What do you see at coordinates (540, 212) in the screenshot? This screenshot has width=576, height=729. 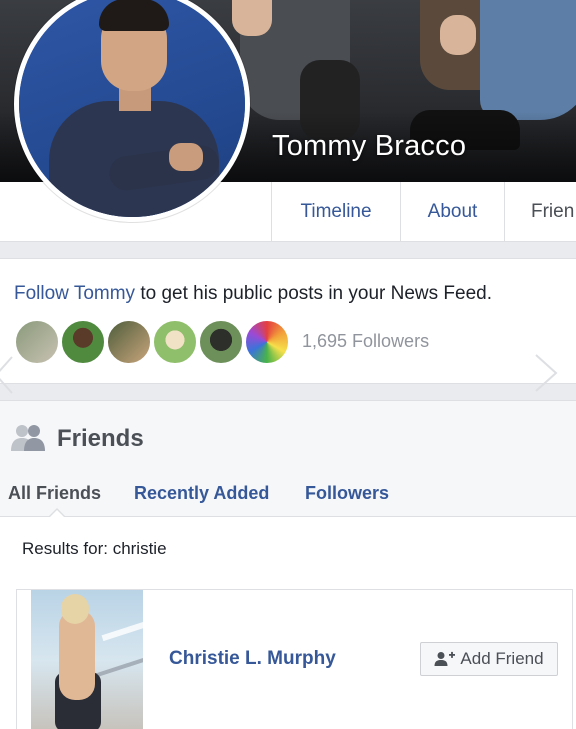 I see `tab-friends: Frien` at bounding box center [540, 212].